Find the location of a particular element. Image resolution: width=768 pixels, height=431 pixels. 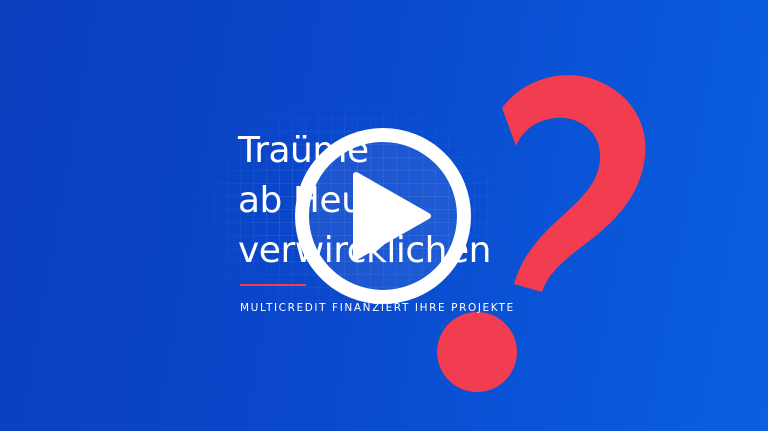

play-icon is located at coordinates (383, 216).